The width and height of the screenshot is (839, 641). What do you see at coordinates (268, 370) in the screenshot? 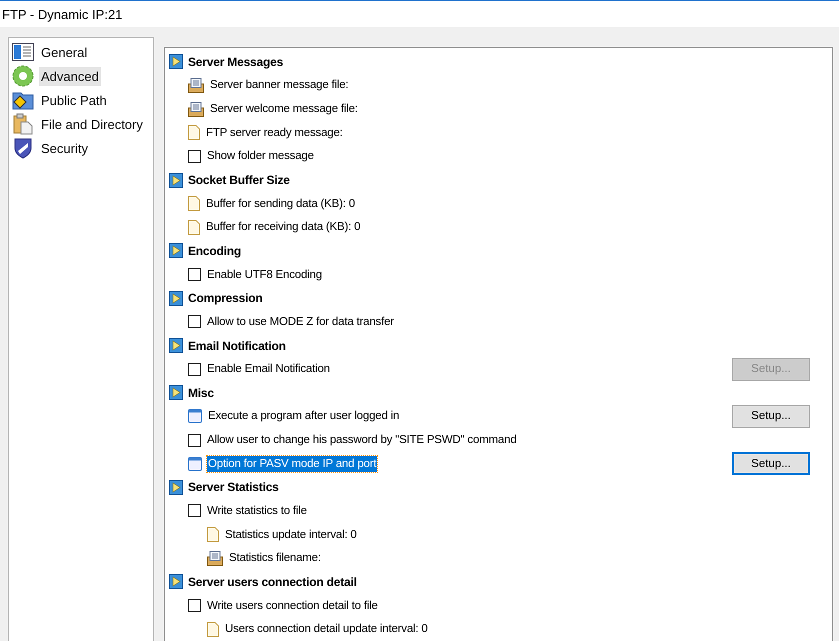
I see `option-label: Enable Email Notification` at bounding box center [268, 370].